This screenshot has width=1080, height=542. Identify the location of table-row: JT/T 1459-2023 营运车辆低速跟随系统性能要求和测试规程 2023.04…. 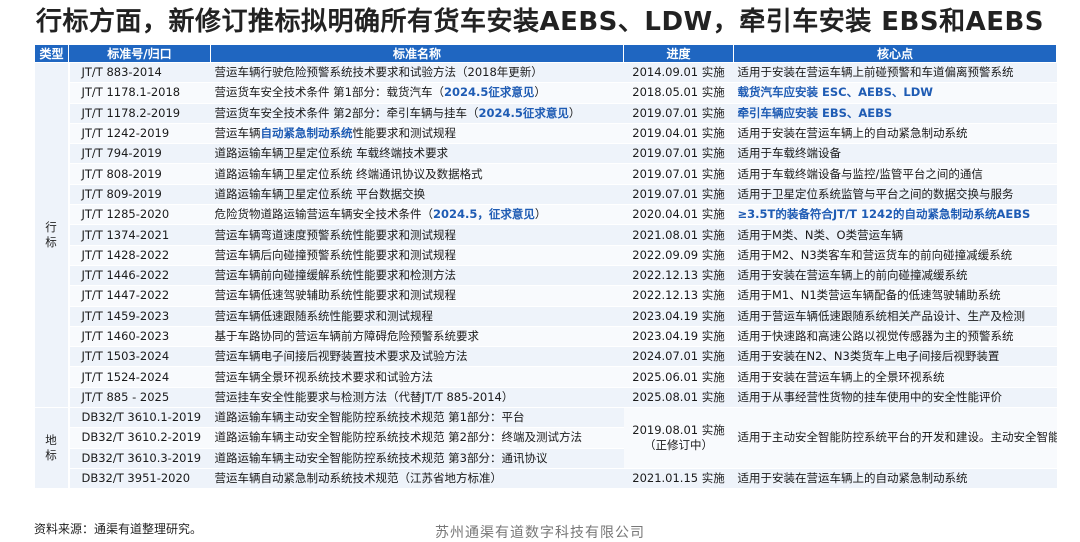
(546, 316).